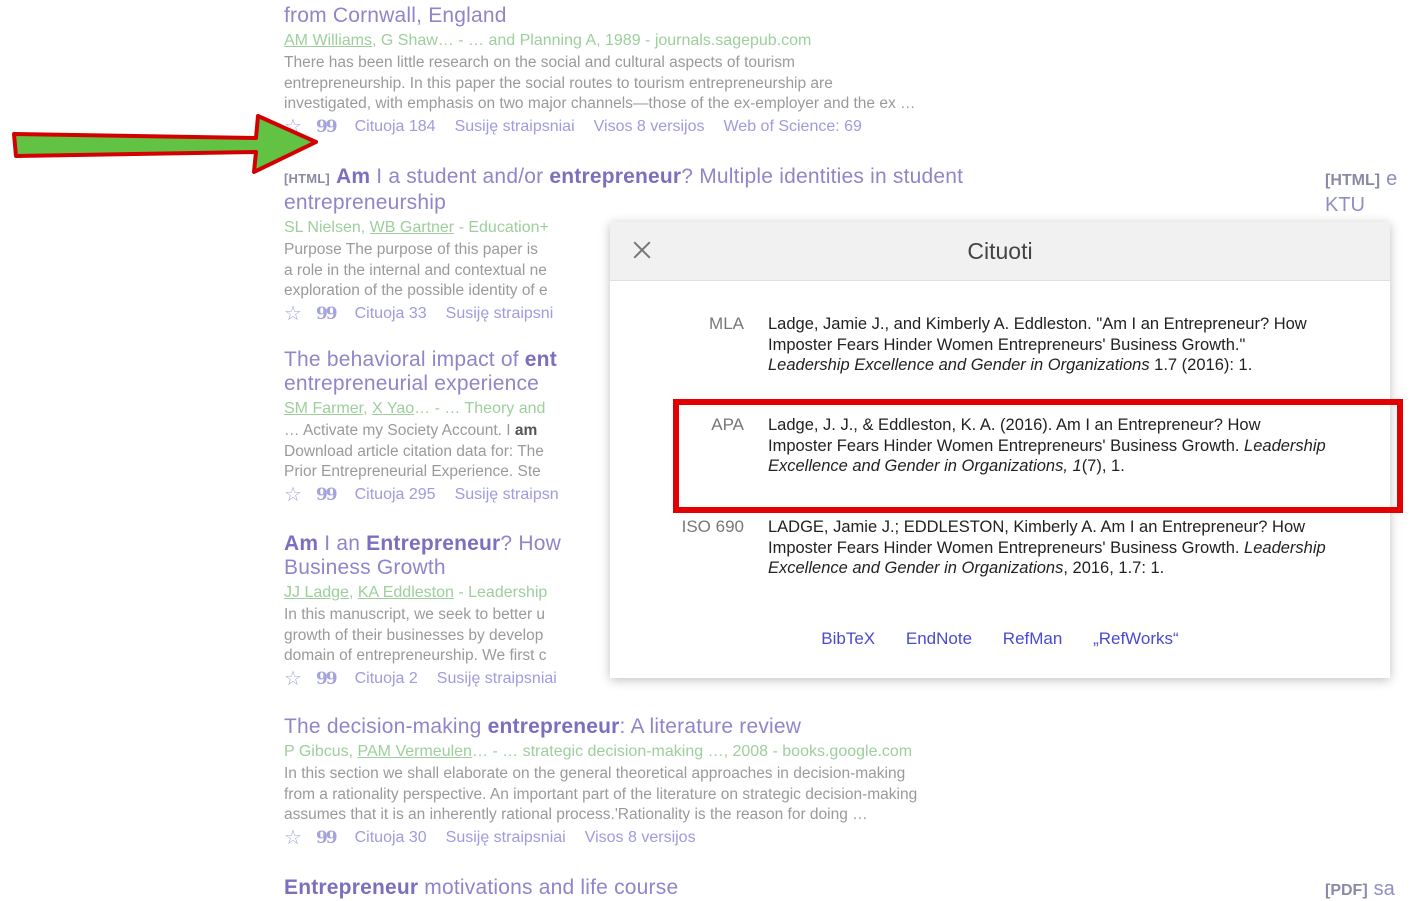 The width and height of the screenshot is (1414, 901). I want to click on author-link: X Yao, so click(393, 408).